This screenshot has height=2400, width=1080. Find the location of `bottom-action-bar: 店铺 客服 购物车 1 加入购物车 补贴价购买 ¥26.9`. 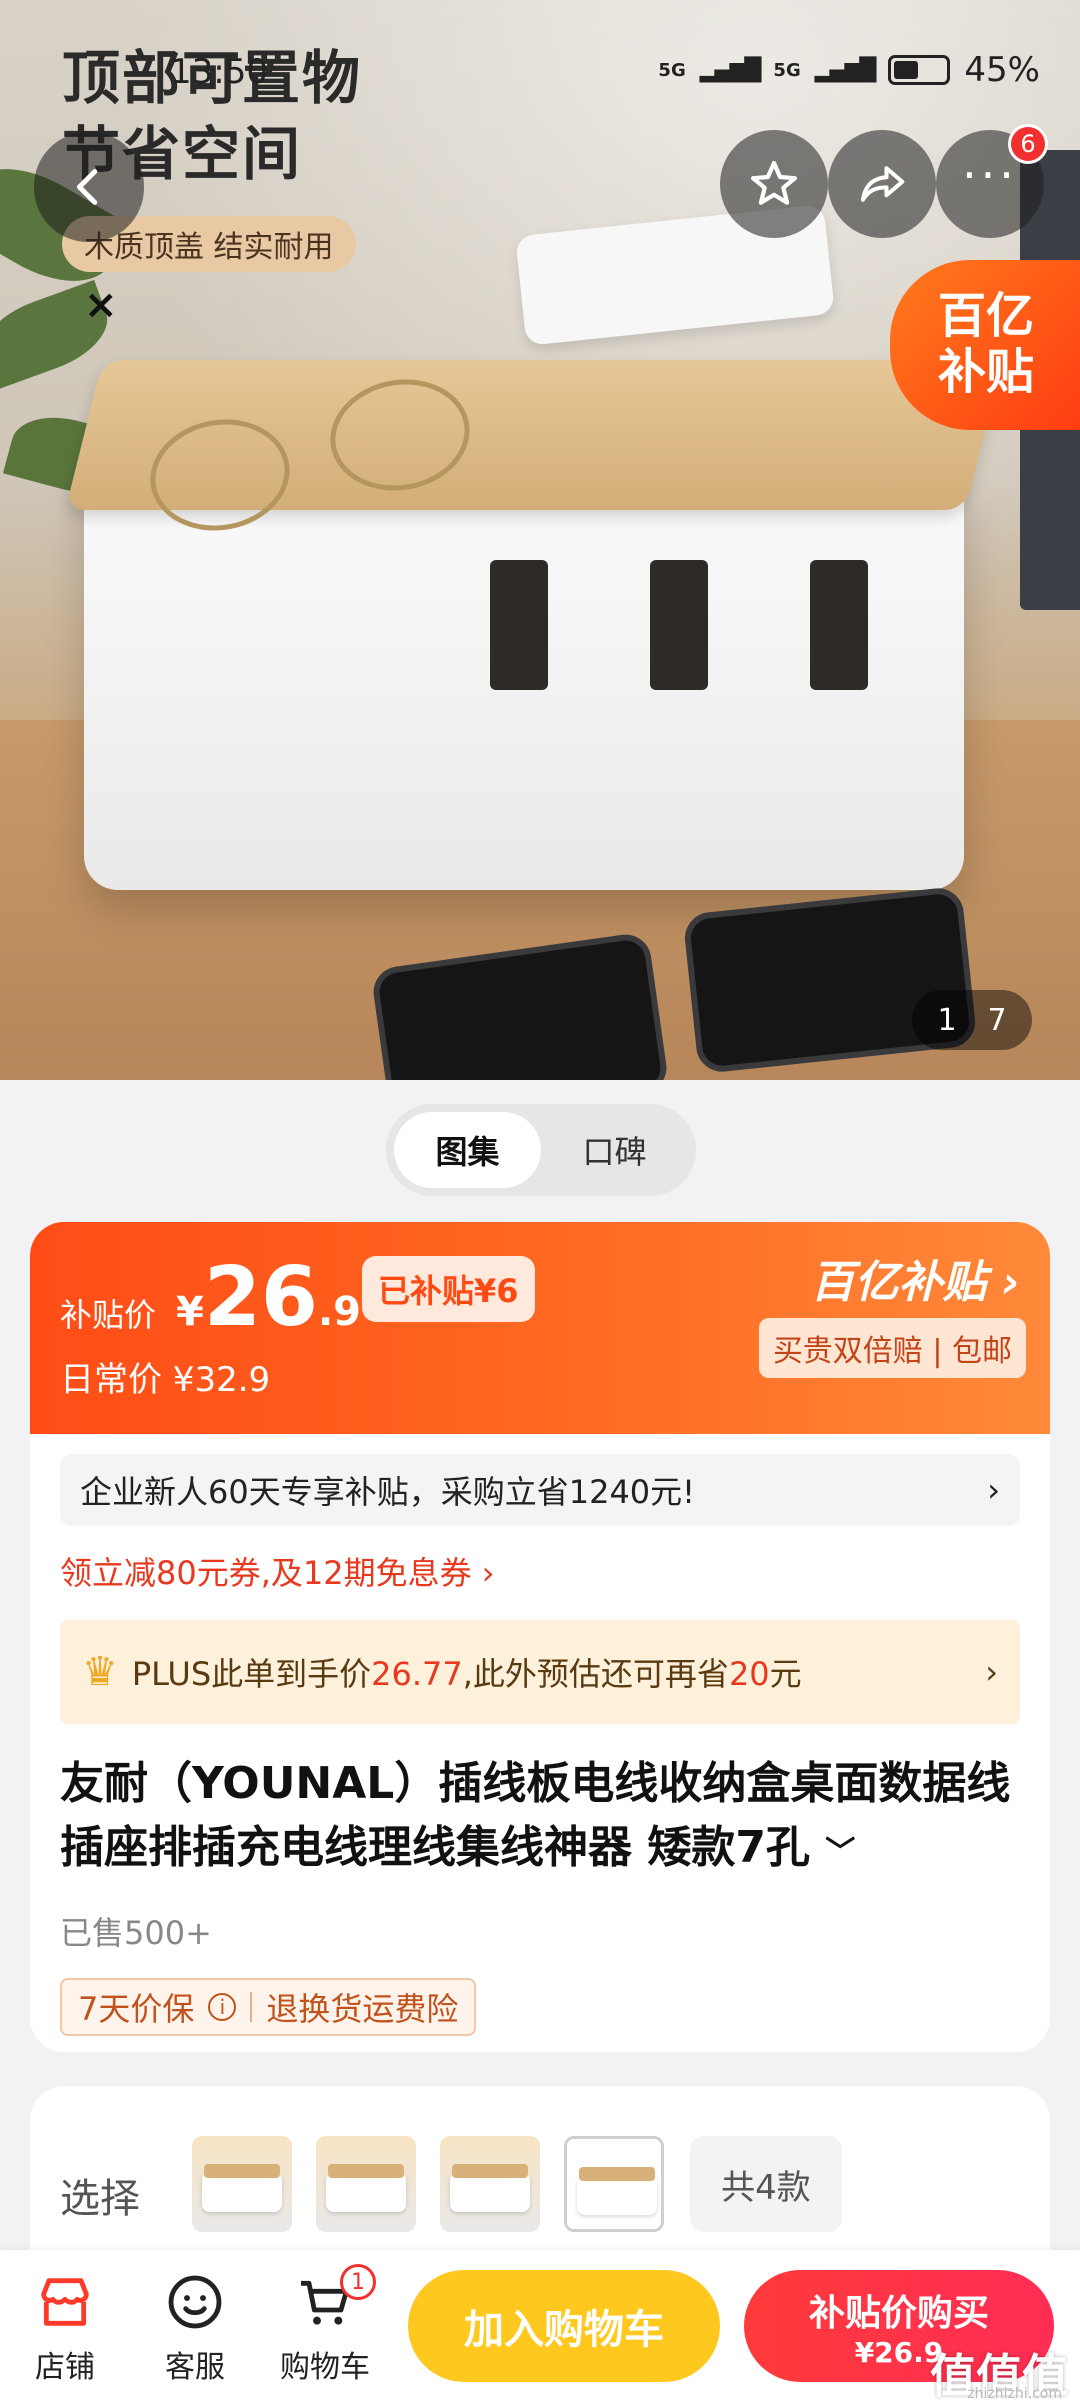

bottom-action-bar: 店铺 客服 购物车 1 加入购物车 补贴价购买 ¥26.9 is located at coordinates (540, 2325).